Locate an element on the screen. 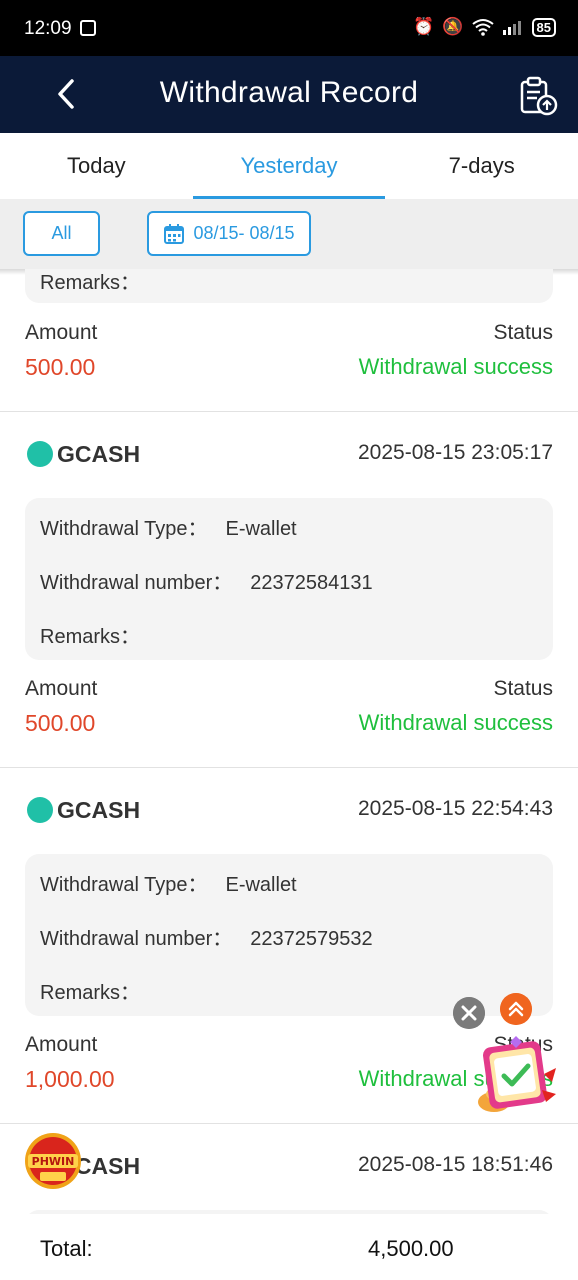  tab-yesterday: Yesterday is located at coordinates (289, 166).